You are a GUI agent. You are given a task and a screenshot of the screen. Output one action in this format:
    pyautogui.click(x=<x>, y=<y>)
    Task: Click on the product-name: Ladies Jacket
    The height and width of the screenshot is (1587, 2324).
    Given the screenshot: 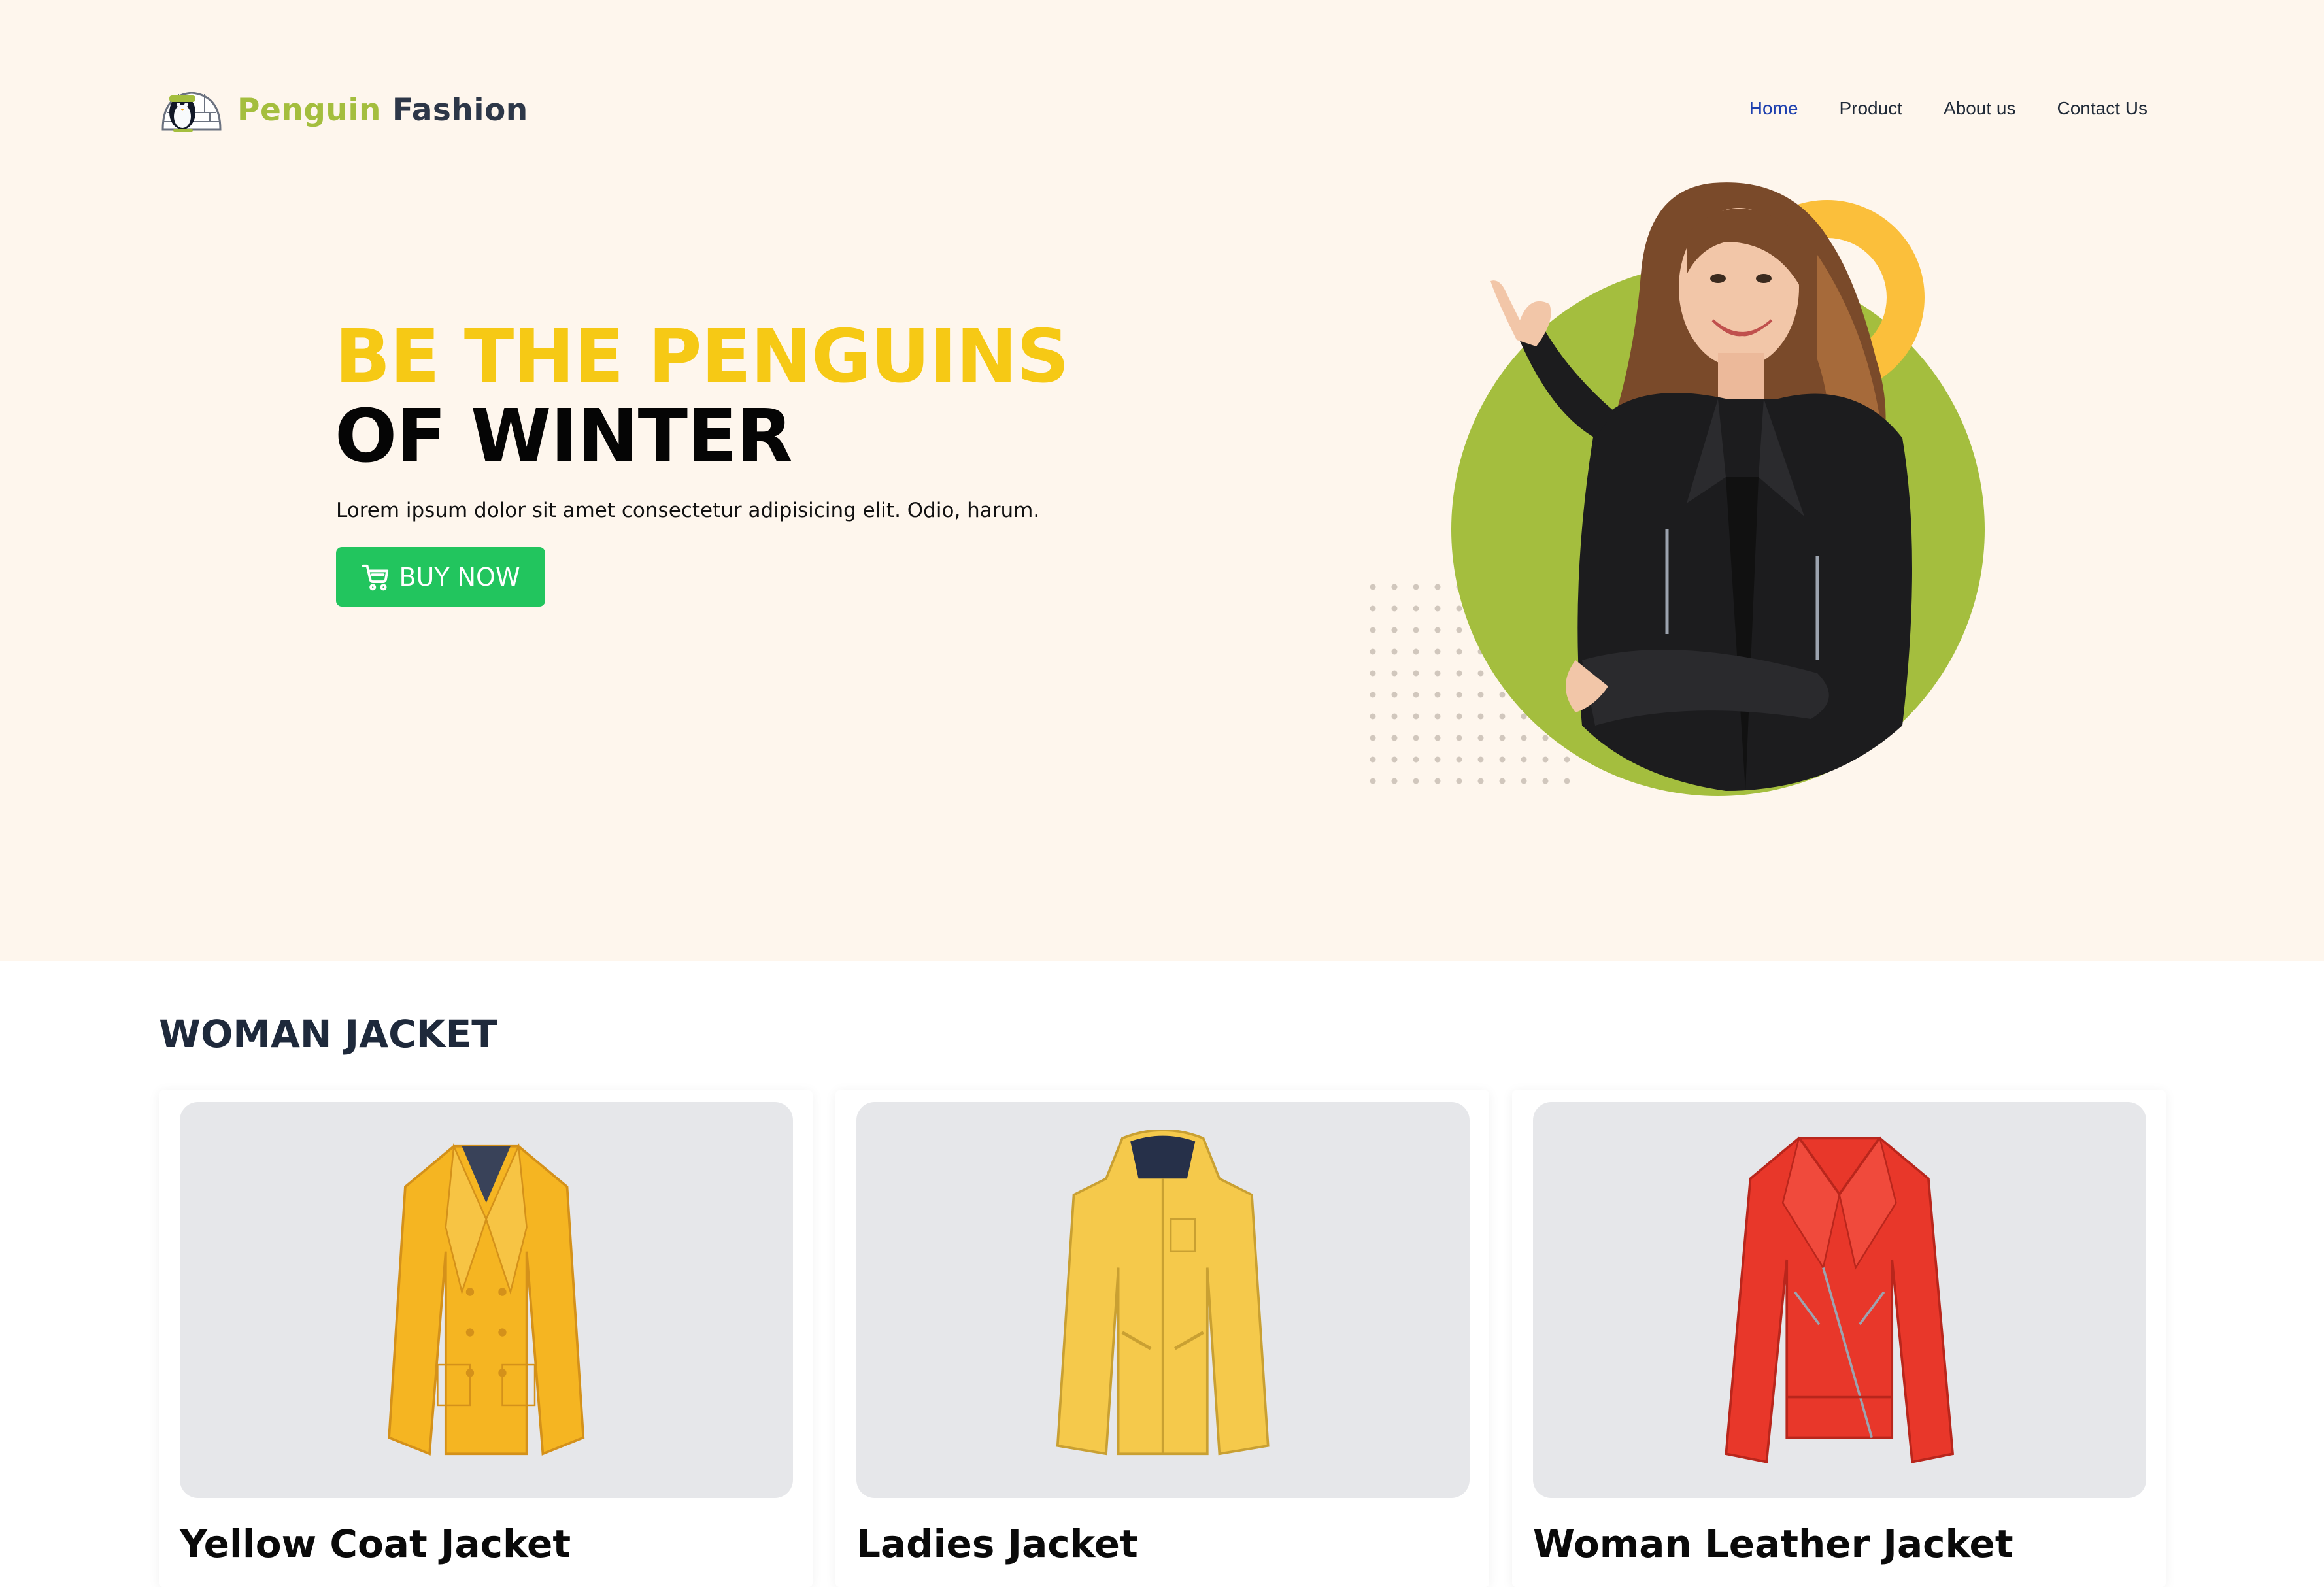 What is the action you would take?
    pyautogui.click(x=997, y=1544)
    